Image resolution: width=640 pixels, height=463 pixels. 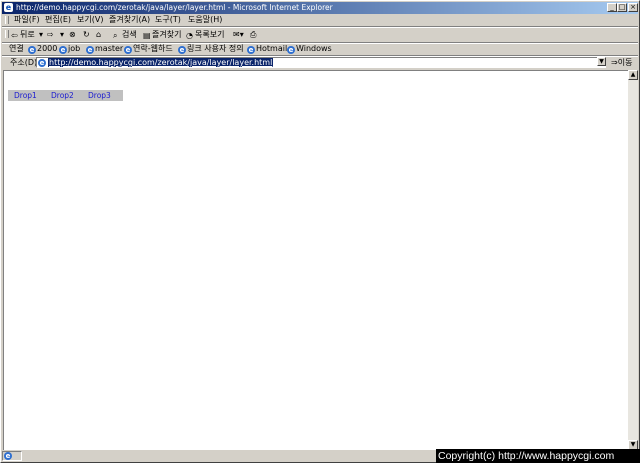 I want to click on link-customize: e 링크 사용자 정의, so click(x=211, y=49).